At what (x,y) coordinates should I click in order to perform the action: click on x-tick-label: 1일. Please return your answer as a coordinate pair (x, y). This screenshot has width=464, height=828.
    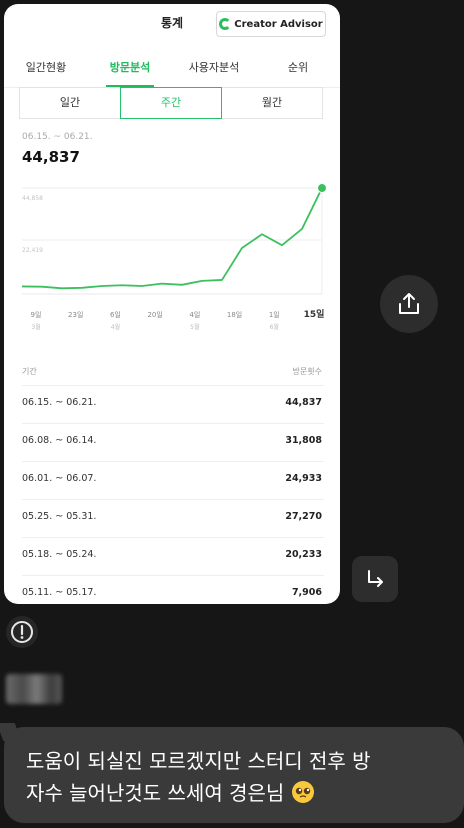
    Looking at the image, I should click on (274, 314).